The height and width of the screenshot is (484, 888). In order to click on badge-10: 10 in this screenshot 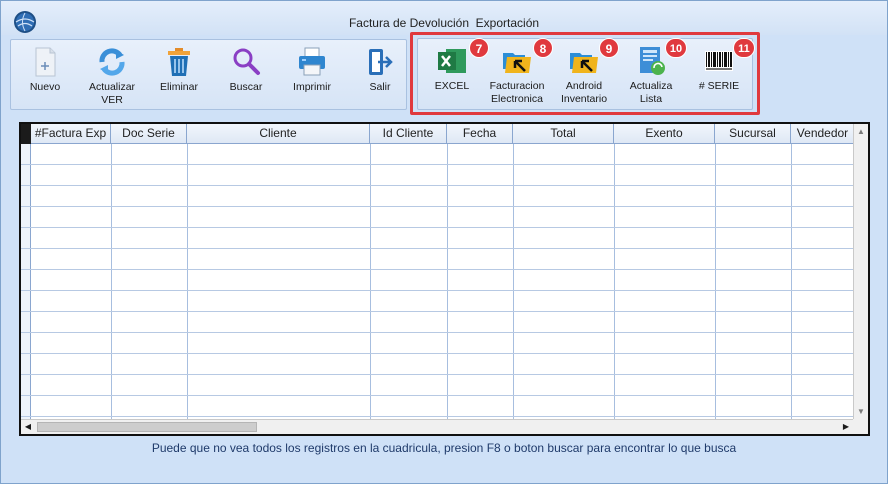, I will do `click(676, 48)`.